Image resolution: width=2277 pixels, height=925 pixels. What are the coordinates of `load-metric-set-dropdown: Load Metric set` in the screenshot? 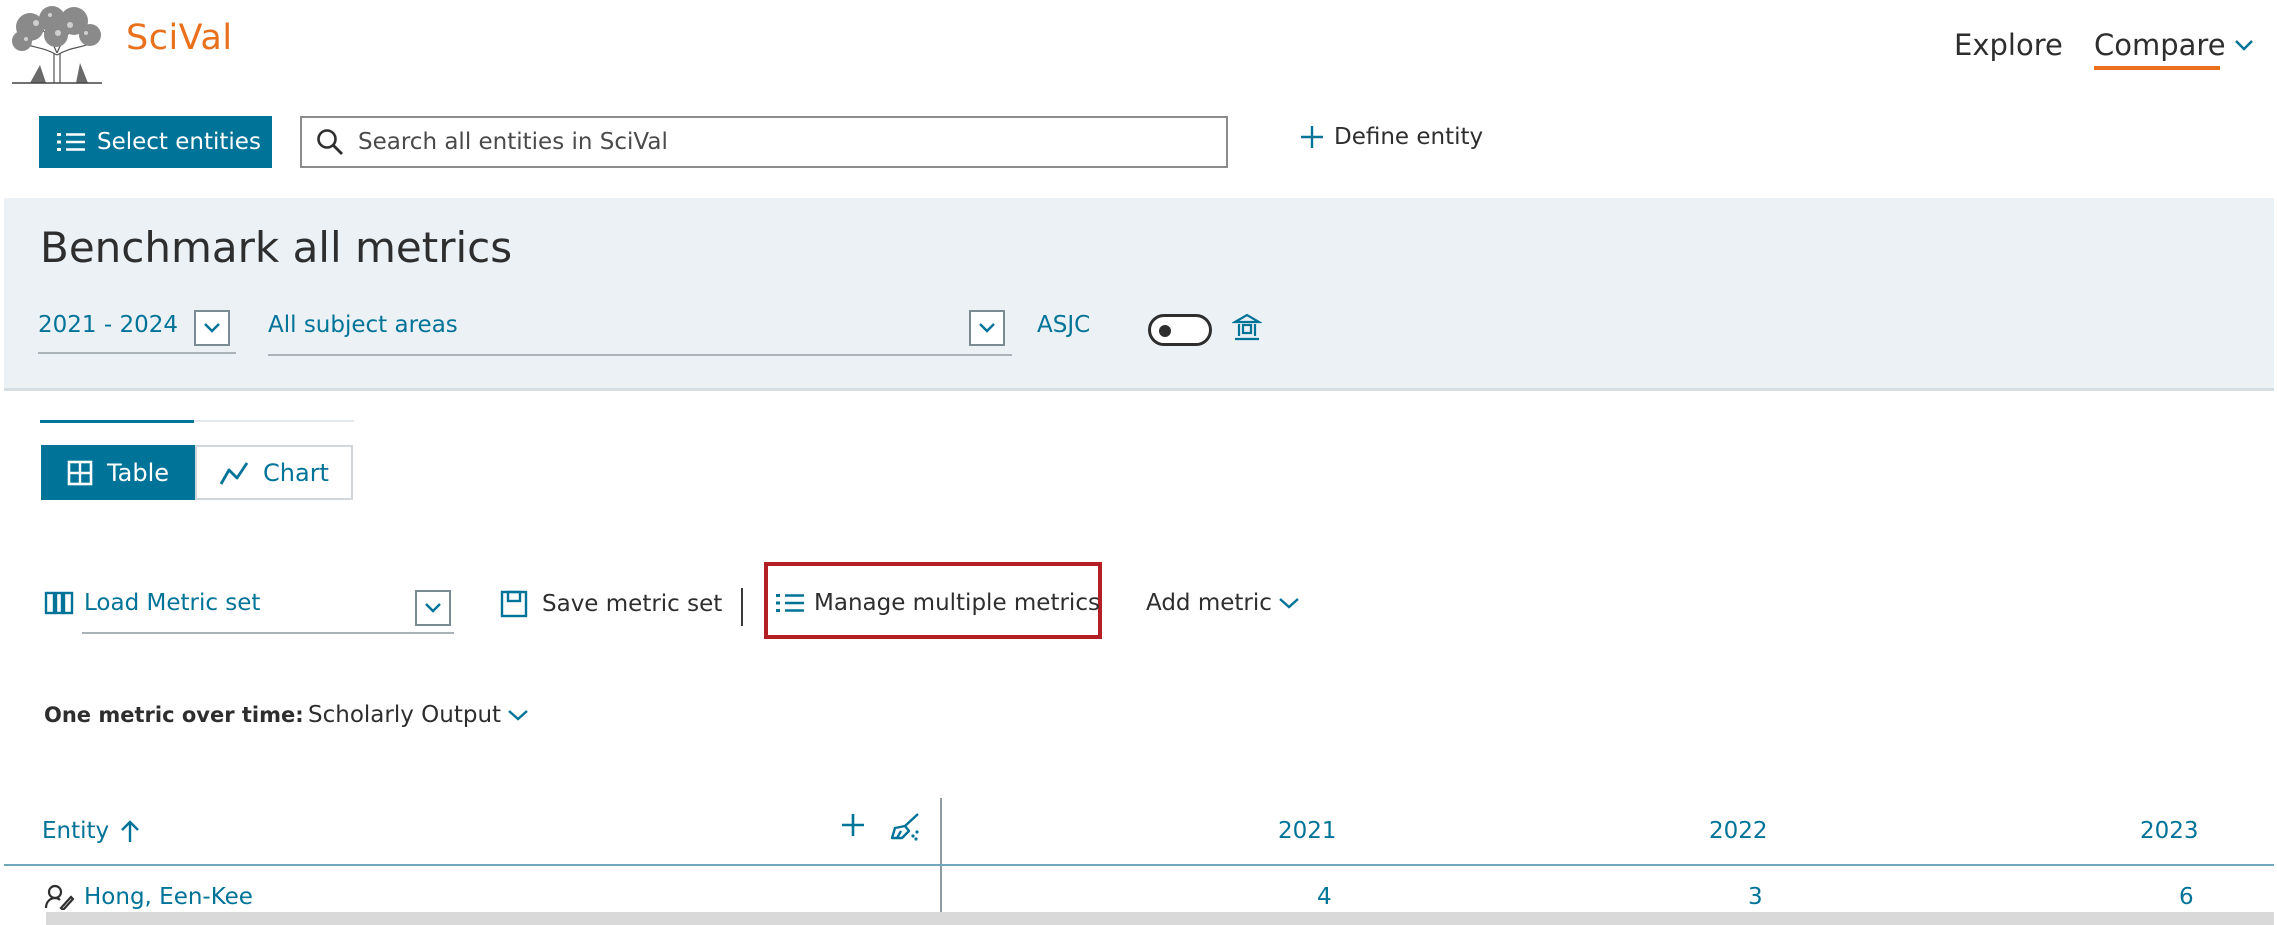 It's located at (152, 603).